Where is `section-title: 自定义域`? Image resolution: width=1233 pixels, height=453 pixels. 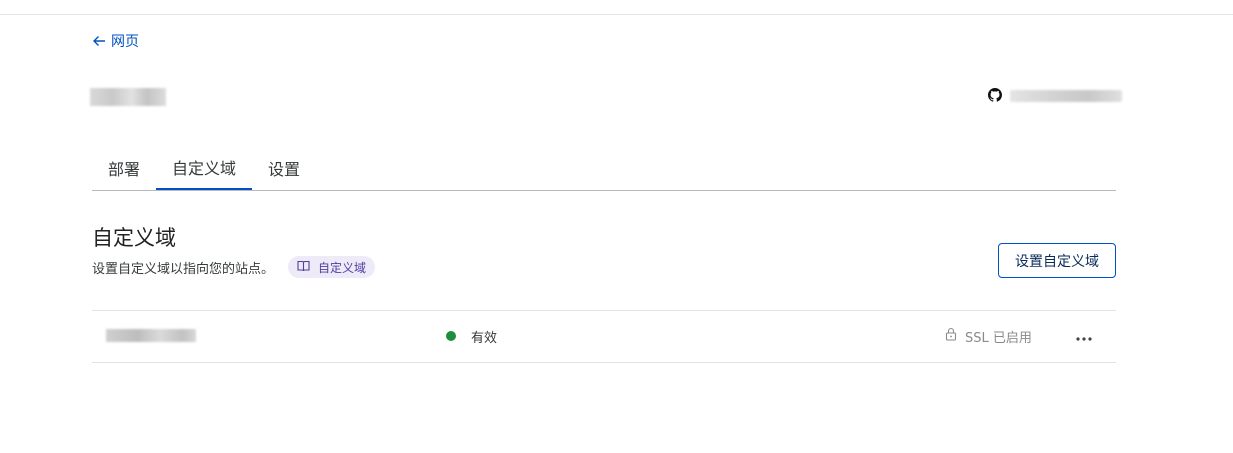
section-title: 自定义域 is located at coordinates (134, 238).